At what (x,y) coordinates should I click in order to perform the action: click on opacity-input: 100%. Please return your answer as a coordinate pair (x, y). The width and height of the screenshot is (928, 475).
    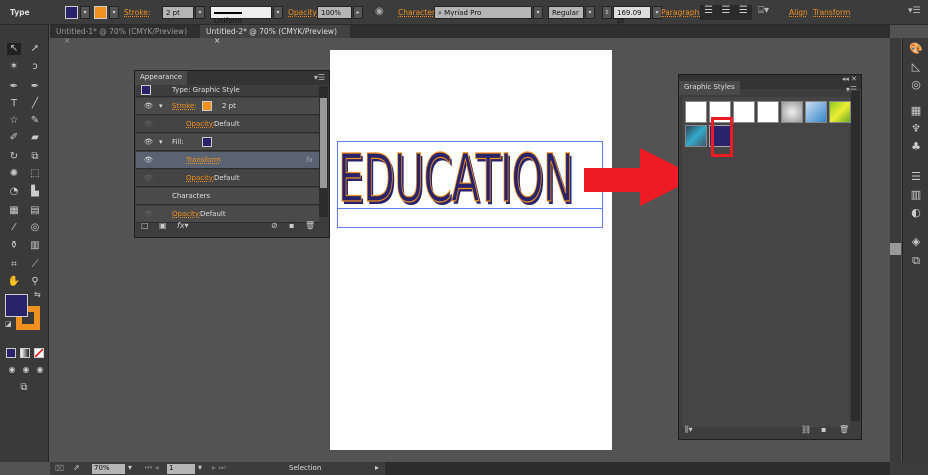
    Looking at the image, I should click on (334, 12).